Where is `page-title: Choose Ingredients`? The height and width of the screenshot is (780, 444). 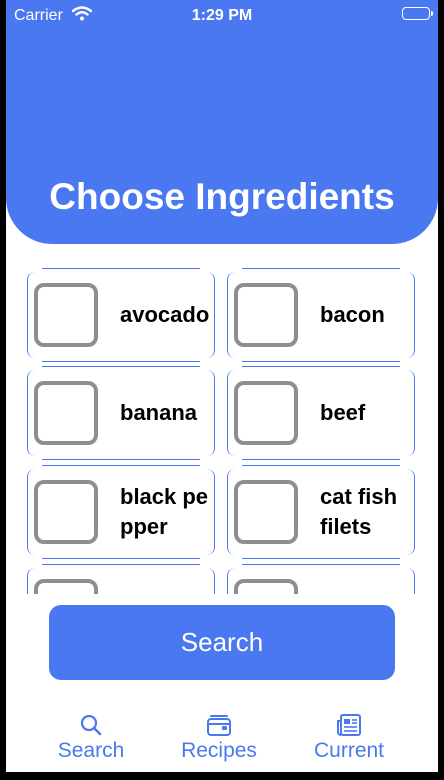 page-title: Choose Ingredients is located at coordinates (222, 196).